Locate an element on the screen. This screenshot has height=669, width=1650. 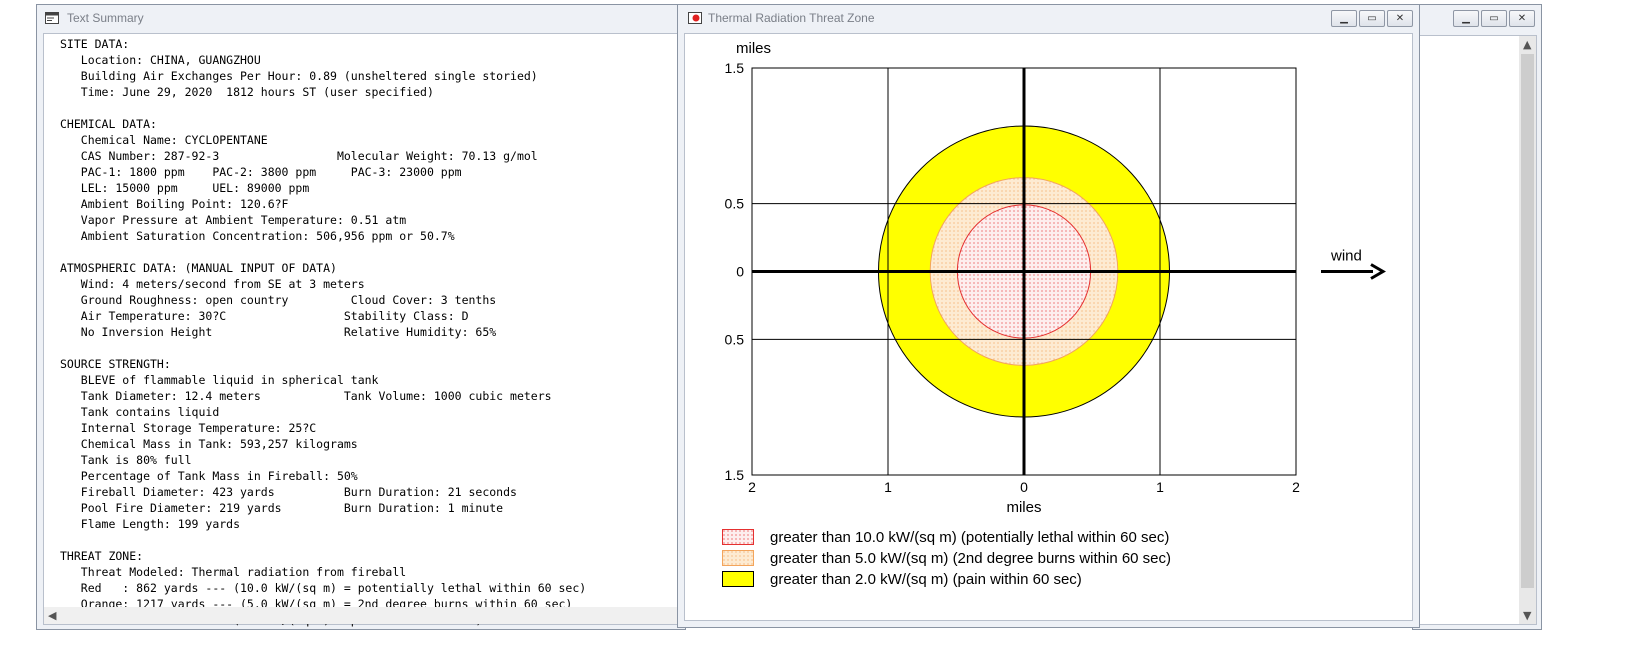
scroll-left-icon: ◀ is located at coordinates (52, 615).